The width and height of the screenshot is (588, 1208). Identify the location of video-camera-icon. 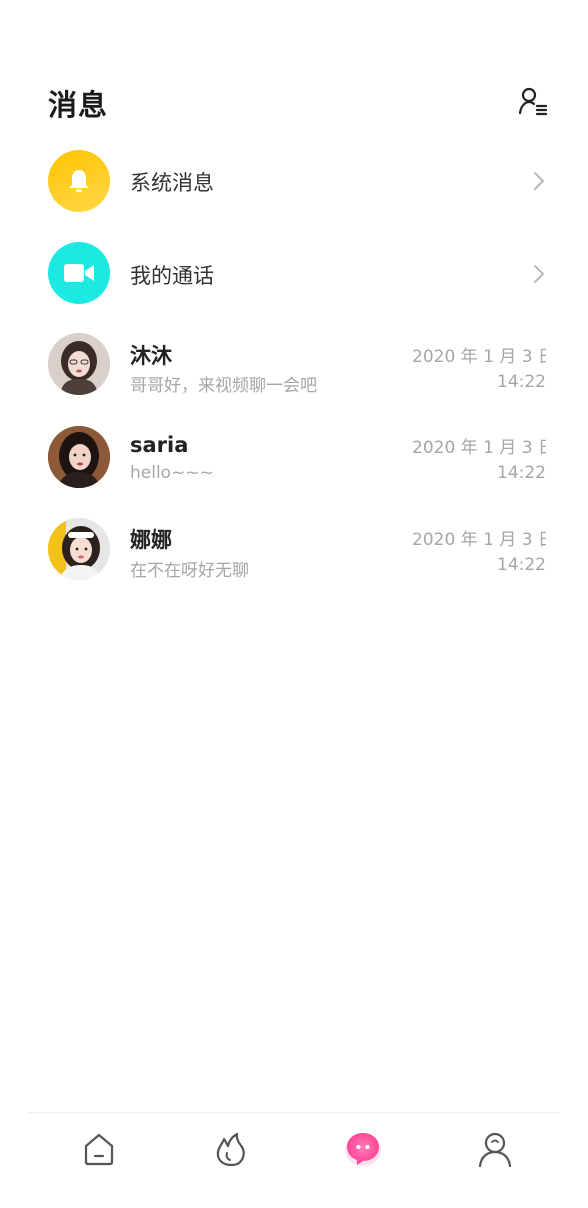
(79, 273).